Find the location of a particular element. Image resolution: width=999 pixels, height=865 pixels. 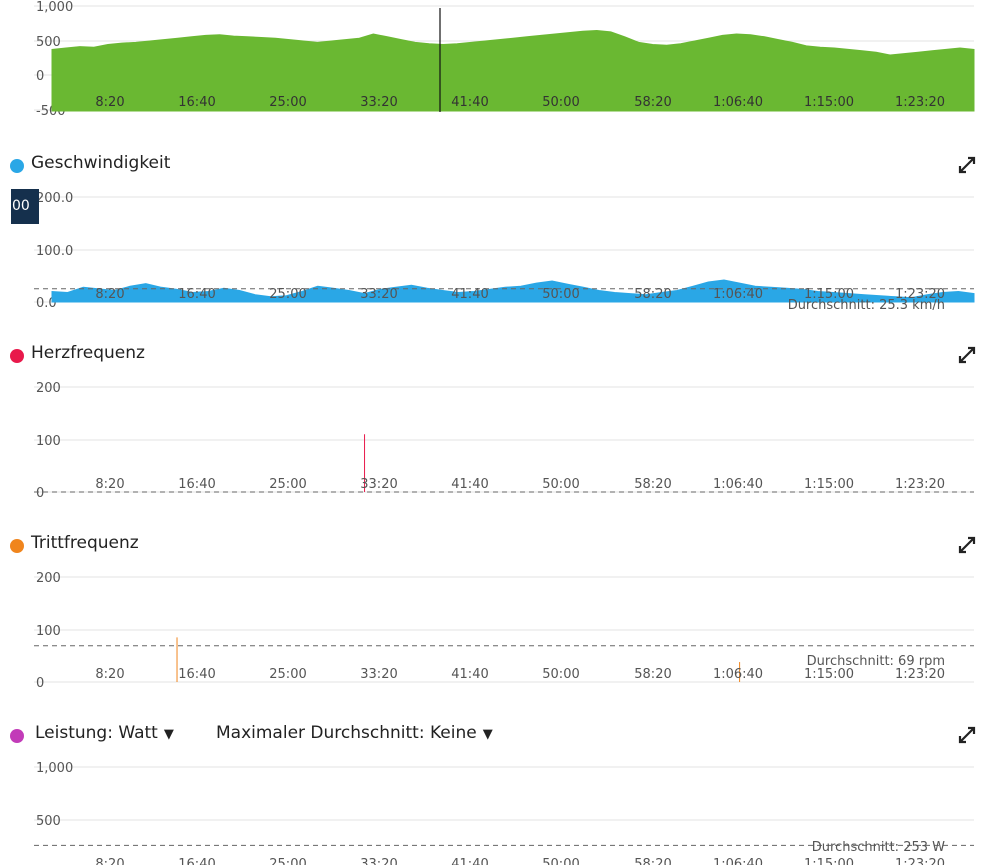

y-tick-label: 100.0 is located at coordinates (54, 251).